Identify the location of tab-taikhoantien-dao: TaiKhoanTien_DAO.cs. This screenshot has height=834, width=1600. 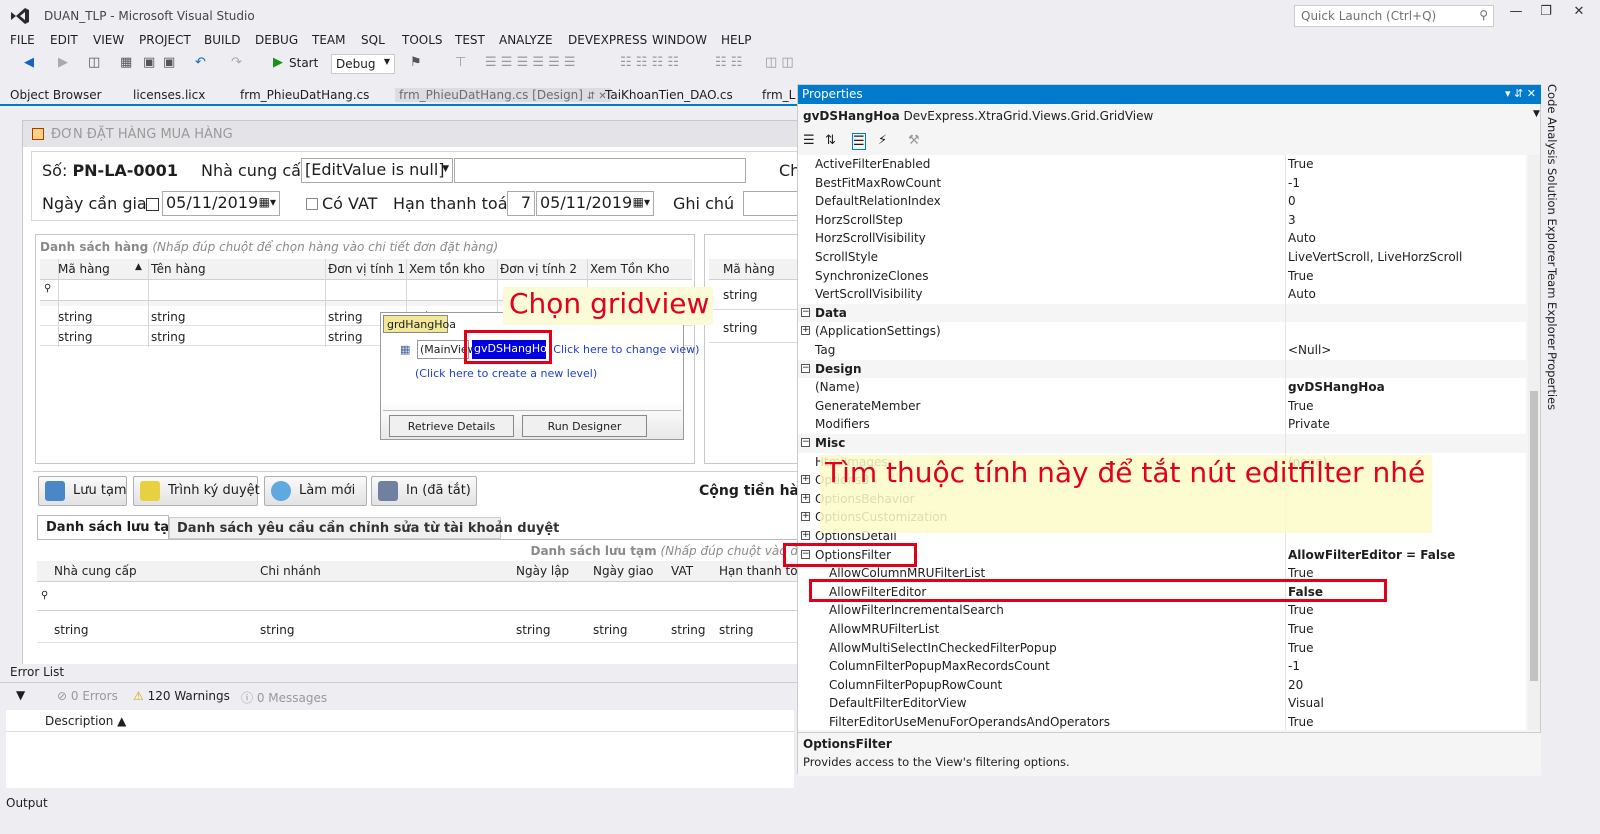
(669, 95).